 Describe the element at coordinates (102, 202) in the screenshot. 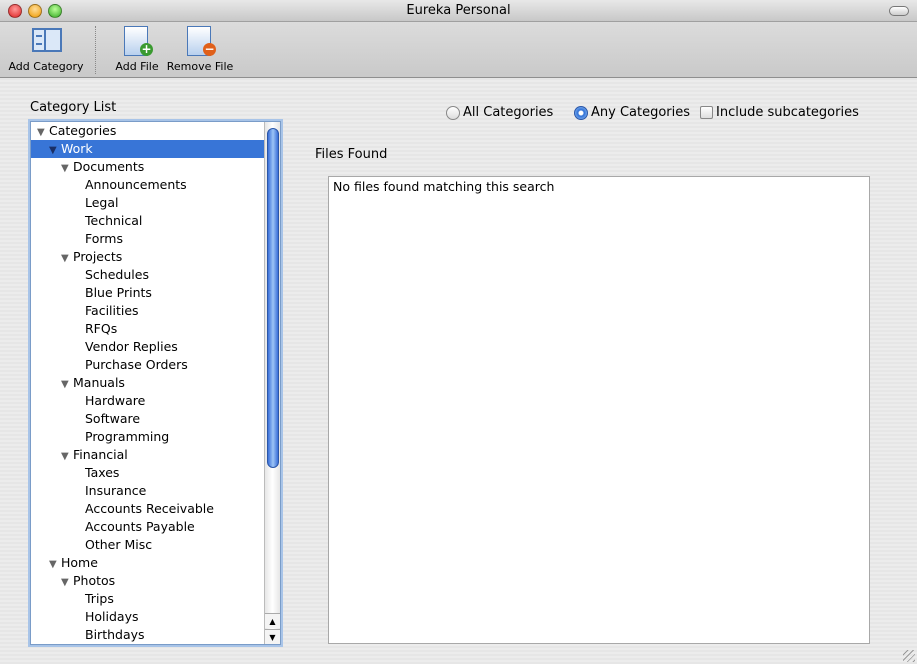

I see `tree-item-label: Legal` at that location.